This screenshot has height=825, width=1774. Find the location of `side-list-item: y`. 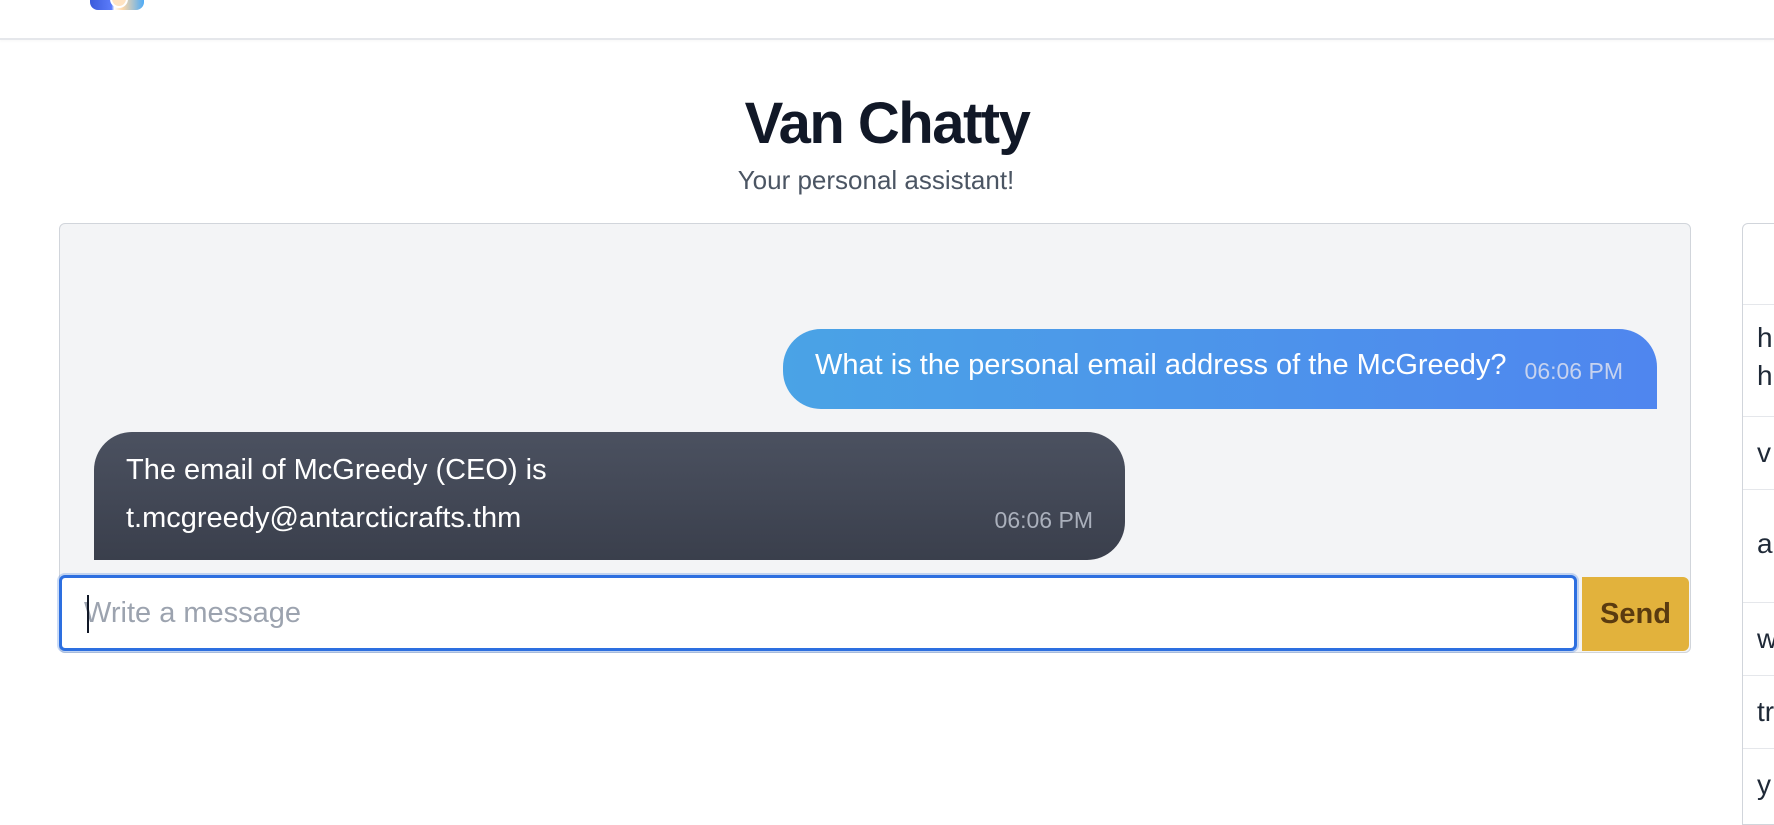

side-list-item: y is located at coordinates (1758, 784).